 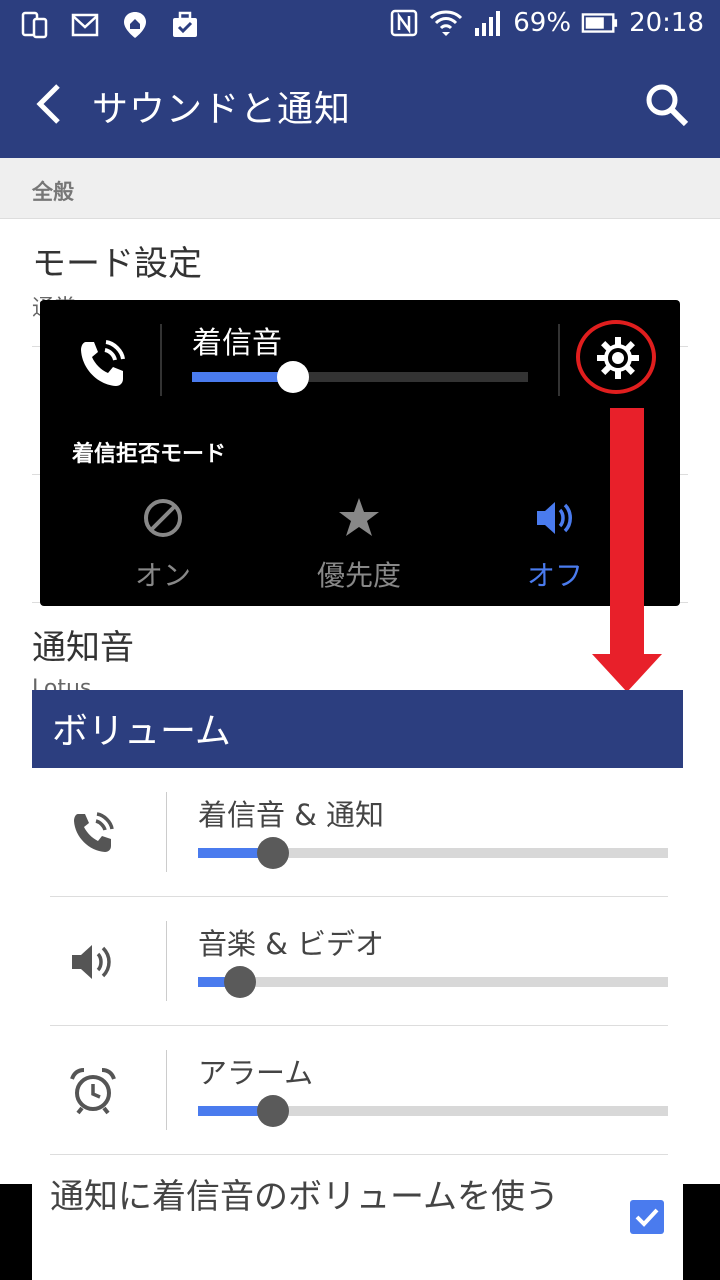 What do you see at coordinates (359, 961) in the screenshot?
I see `volume-row-media: 音楽 & ビデオ` at bounding box center [359, 961].